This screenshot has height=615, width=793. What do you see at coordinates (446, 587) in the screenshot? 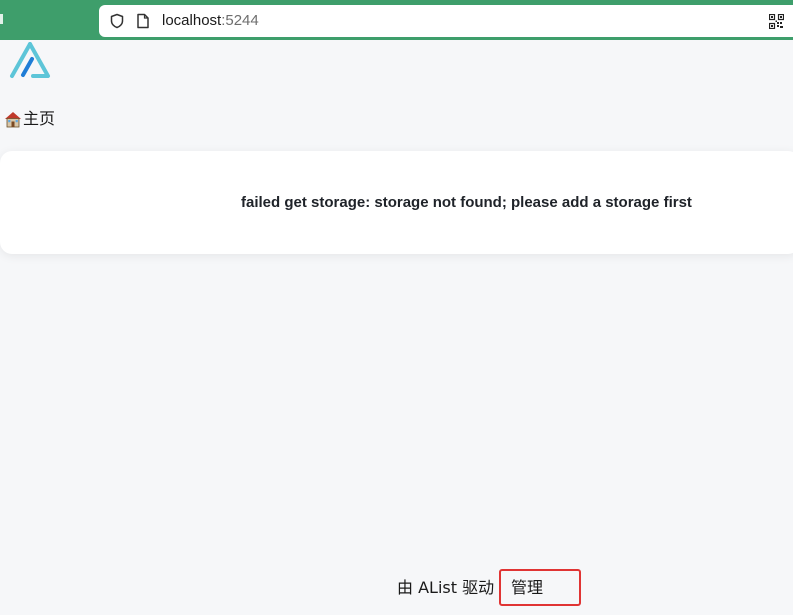
I see `powered-by-text: 由 AList 驱动` at bounding box center [446, 587].